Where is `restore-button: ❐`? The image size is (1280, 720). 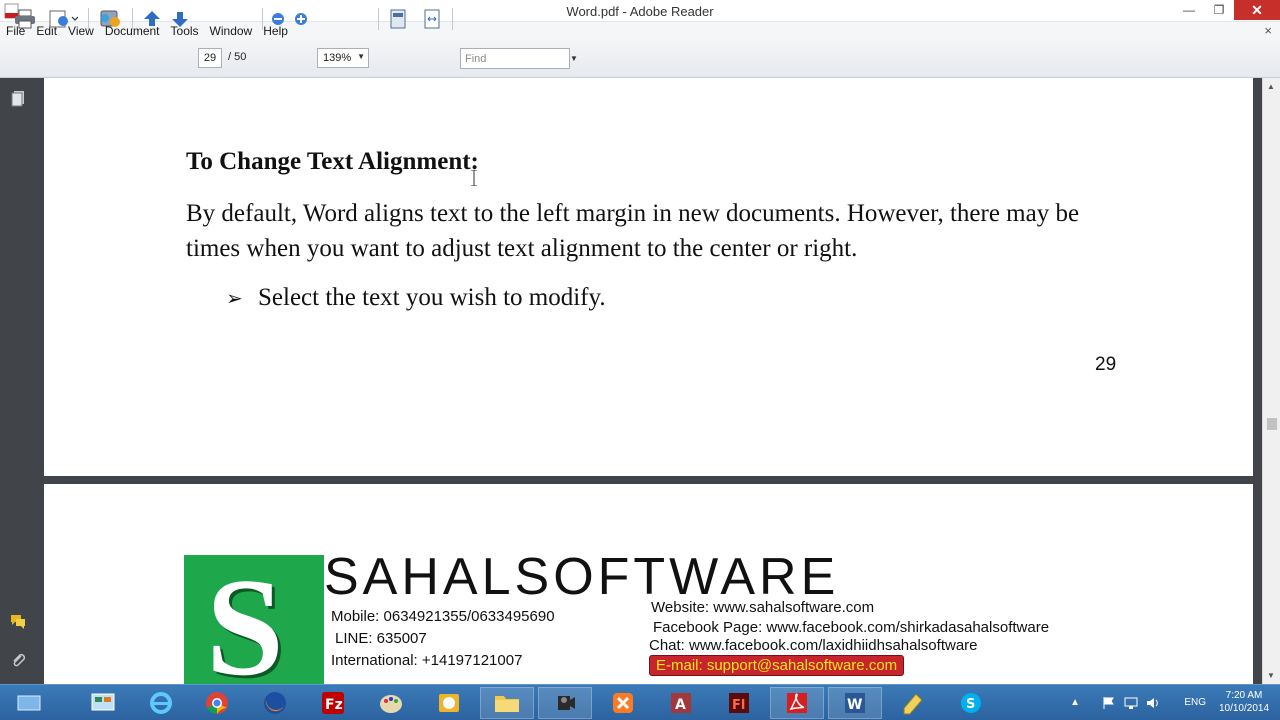 restore-button: ❐ is located at coordinates (1219, 10).